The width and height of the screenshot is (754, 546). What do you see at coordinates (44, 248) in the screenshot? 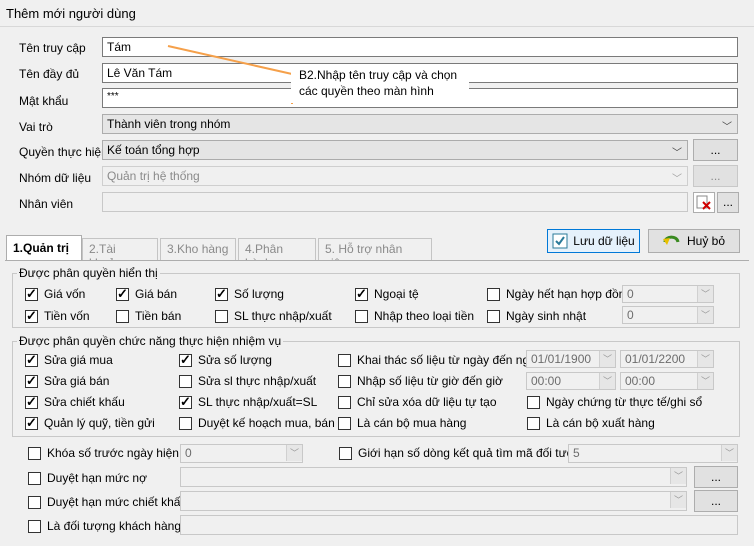
I see `tab-admin: 1.Quản trị` at bounding box center [44, 248].